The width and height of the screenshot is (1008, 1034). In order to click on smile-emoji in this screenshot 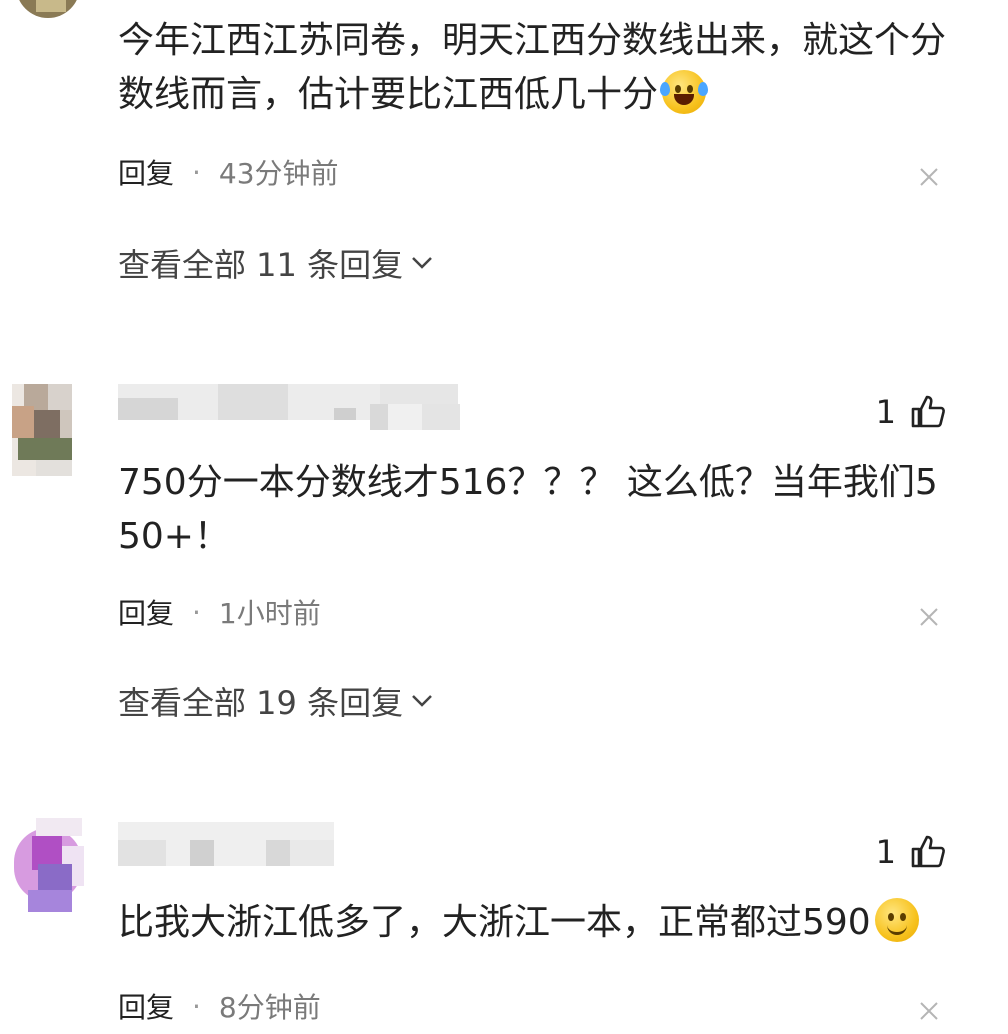, I will do `click(896, 920)`.